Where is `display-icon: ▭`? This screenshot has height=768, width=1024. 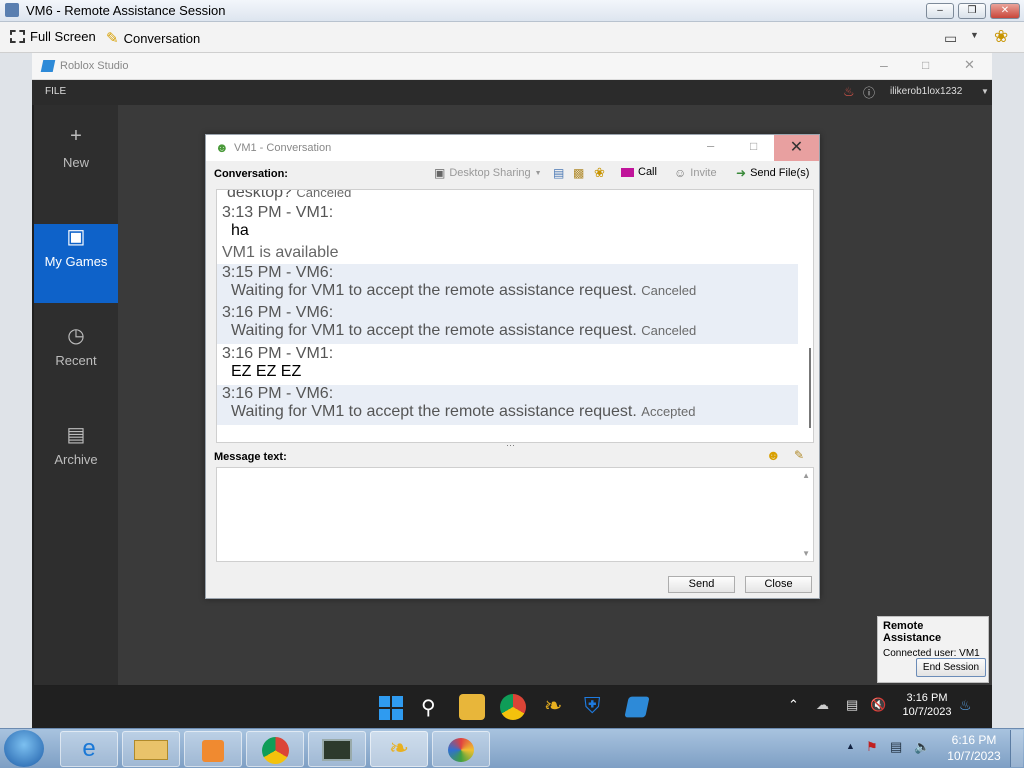 display-icon: ▭ is located at coordinates (950, 38).